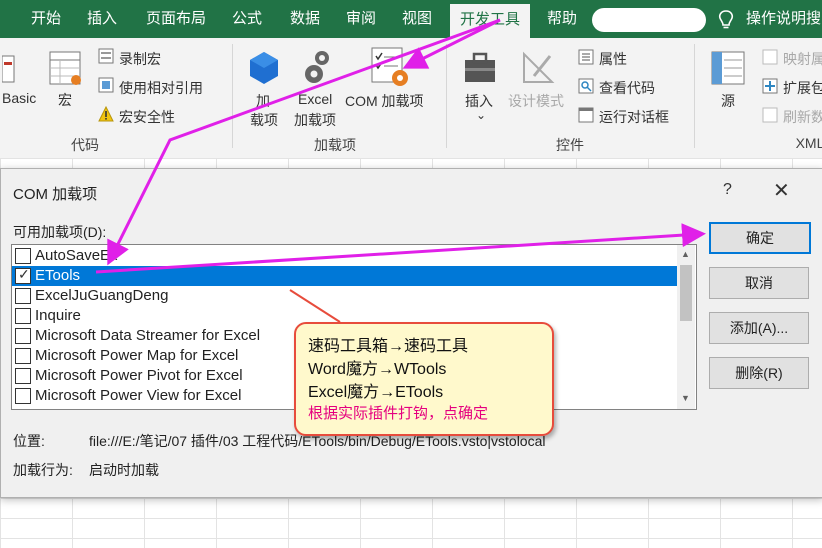  I want to click on com-addins-icon, so click(390, 67).